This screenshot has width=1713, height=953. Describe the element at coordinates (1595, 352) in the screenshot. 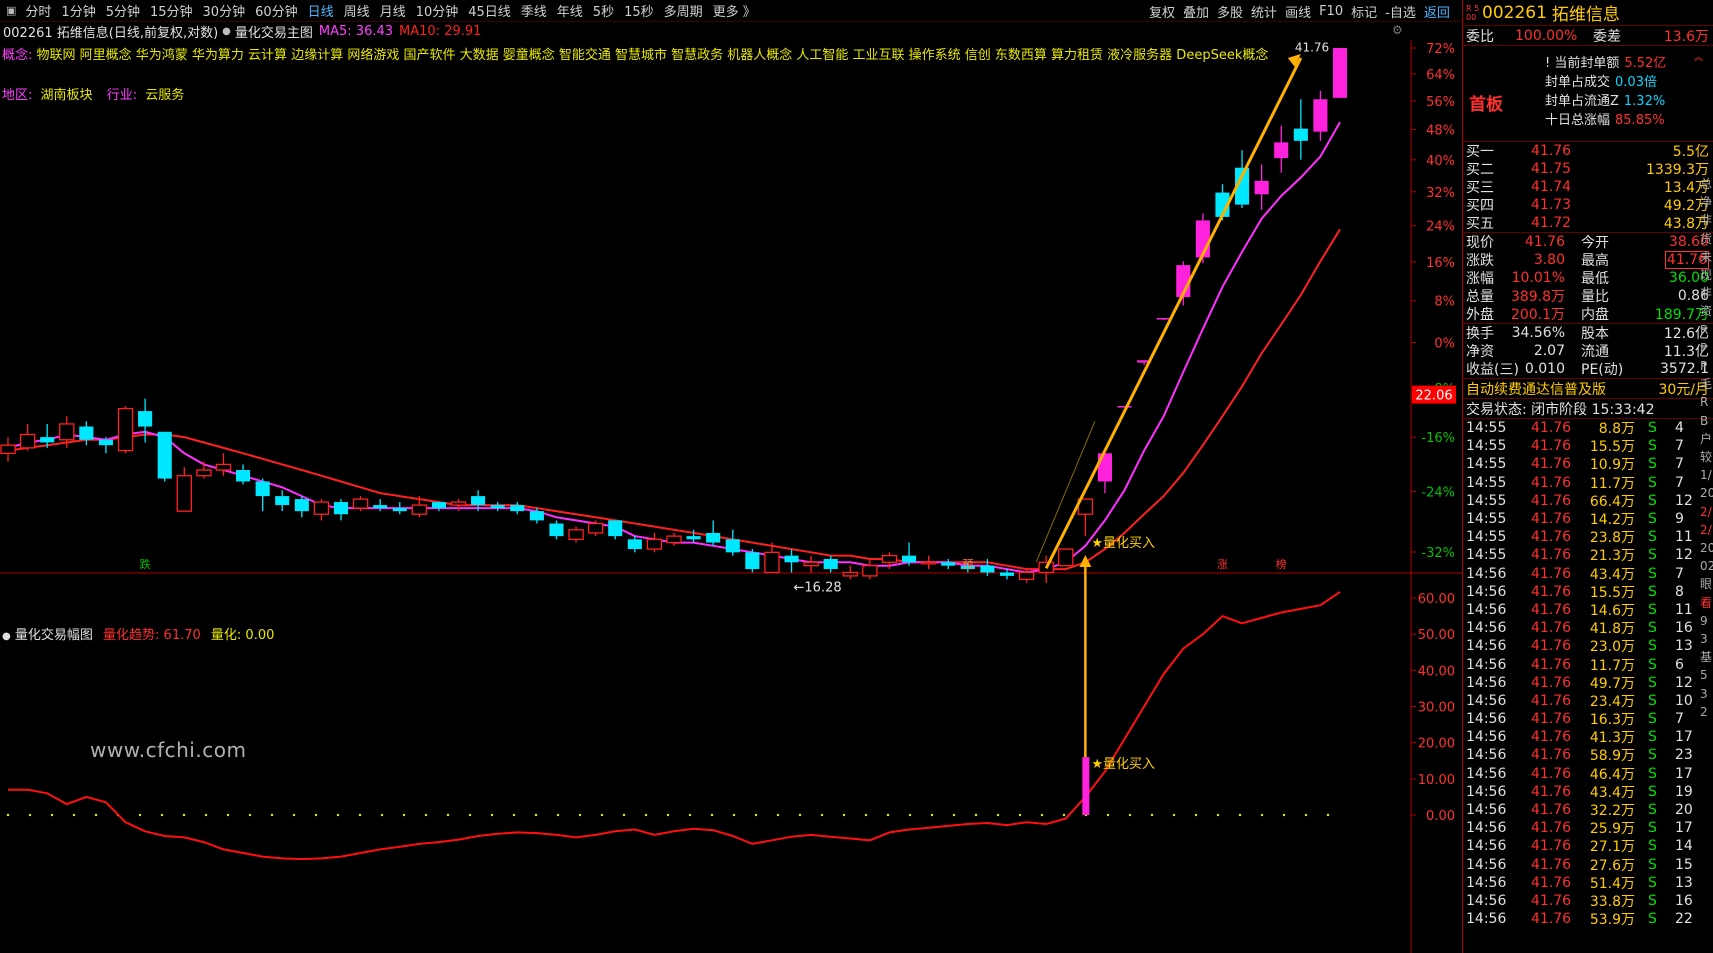

I see `quote-label: 流通` at that location.